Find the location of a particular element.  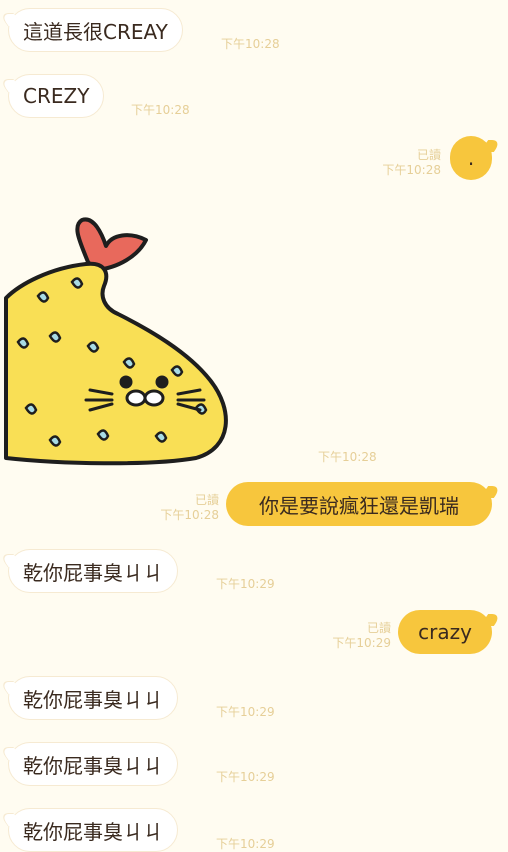

incoming-message-bubble: 這道長很CREAY is located at coordinates (95, 30).